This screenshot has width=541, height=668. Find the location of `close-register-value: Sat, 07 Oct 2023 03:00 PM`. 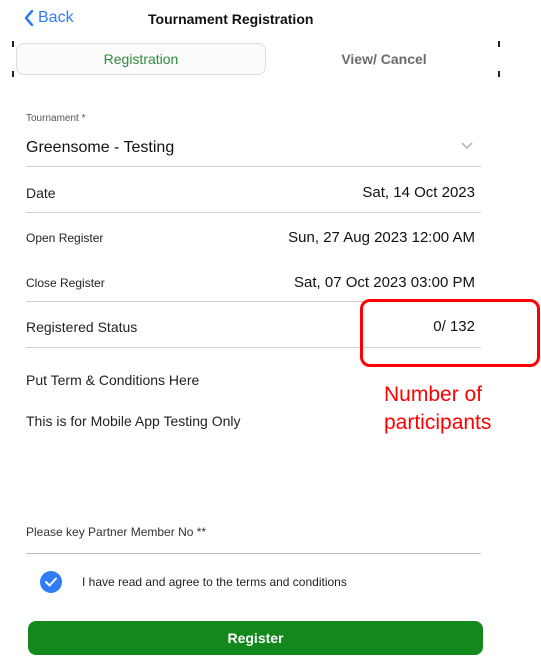

close-register-value: Sat, 07 Oct 2023 03:00 PM is located at coordinates (384, 282).